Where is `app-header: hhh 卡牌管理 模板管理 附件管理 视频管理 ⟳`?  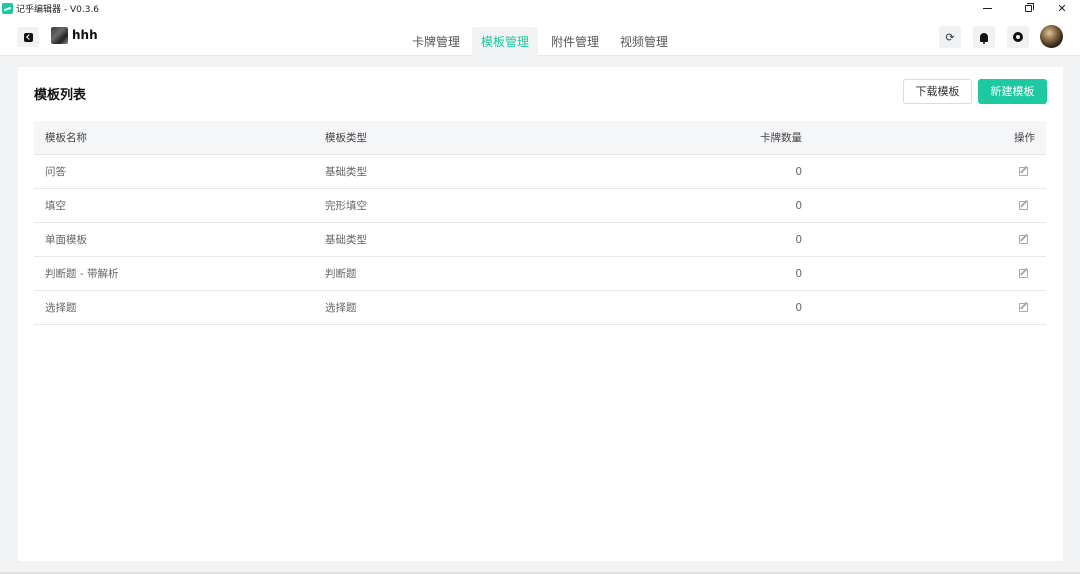
app-header: hhh 卡牌管理 模板管理 附件管理 视频管理 ⟳ is located at coordinates (540, 36).